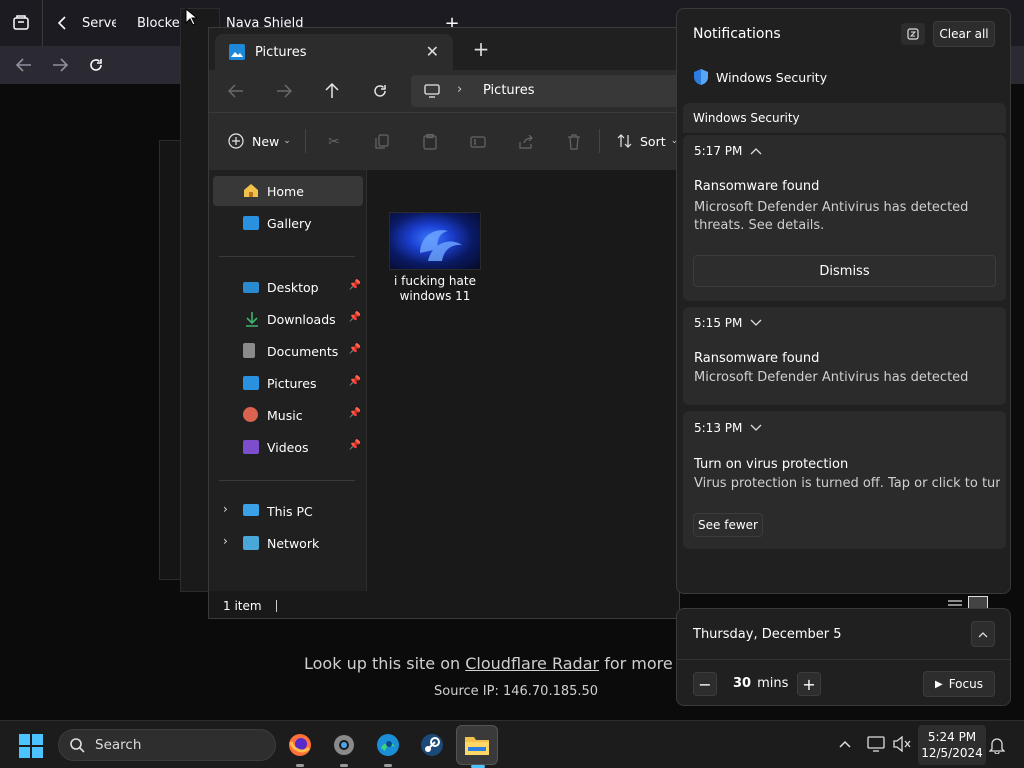 The image size is (1024, 768). Describe the element at coordinates (983, 634) in the screenshot. I see `expand-calendar-button` at that location.